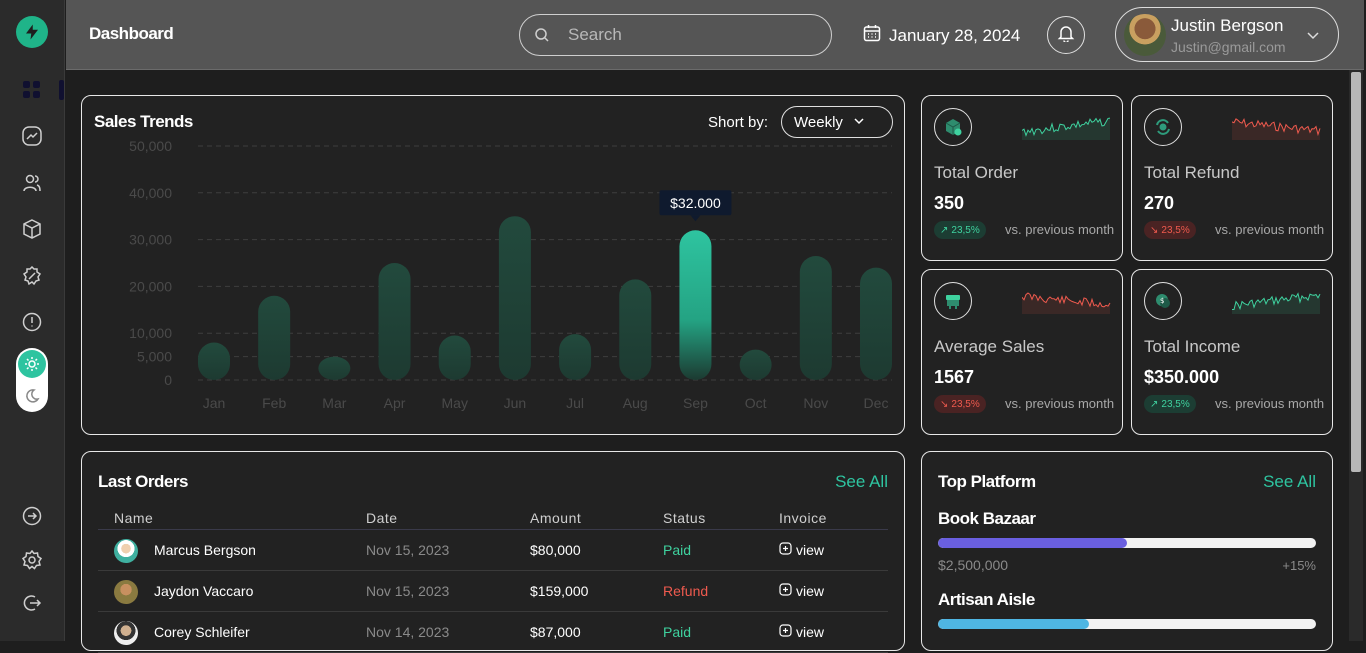 The height and width of the screenshot is (653, 1366). I want to click on tooltip-value: $32.000, so click(695, 203).